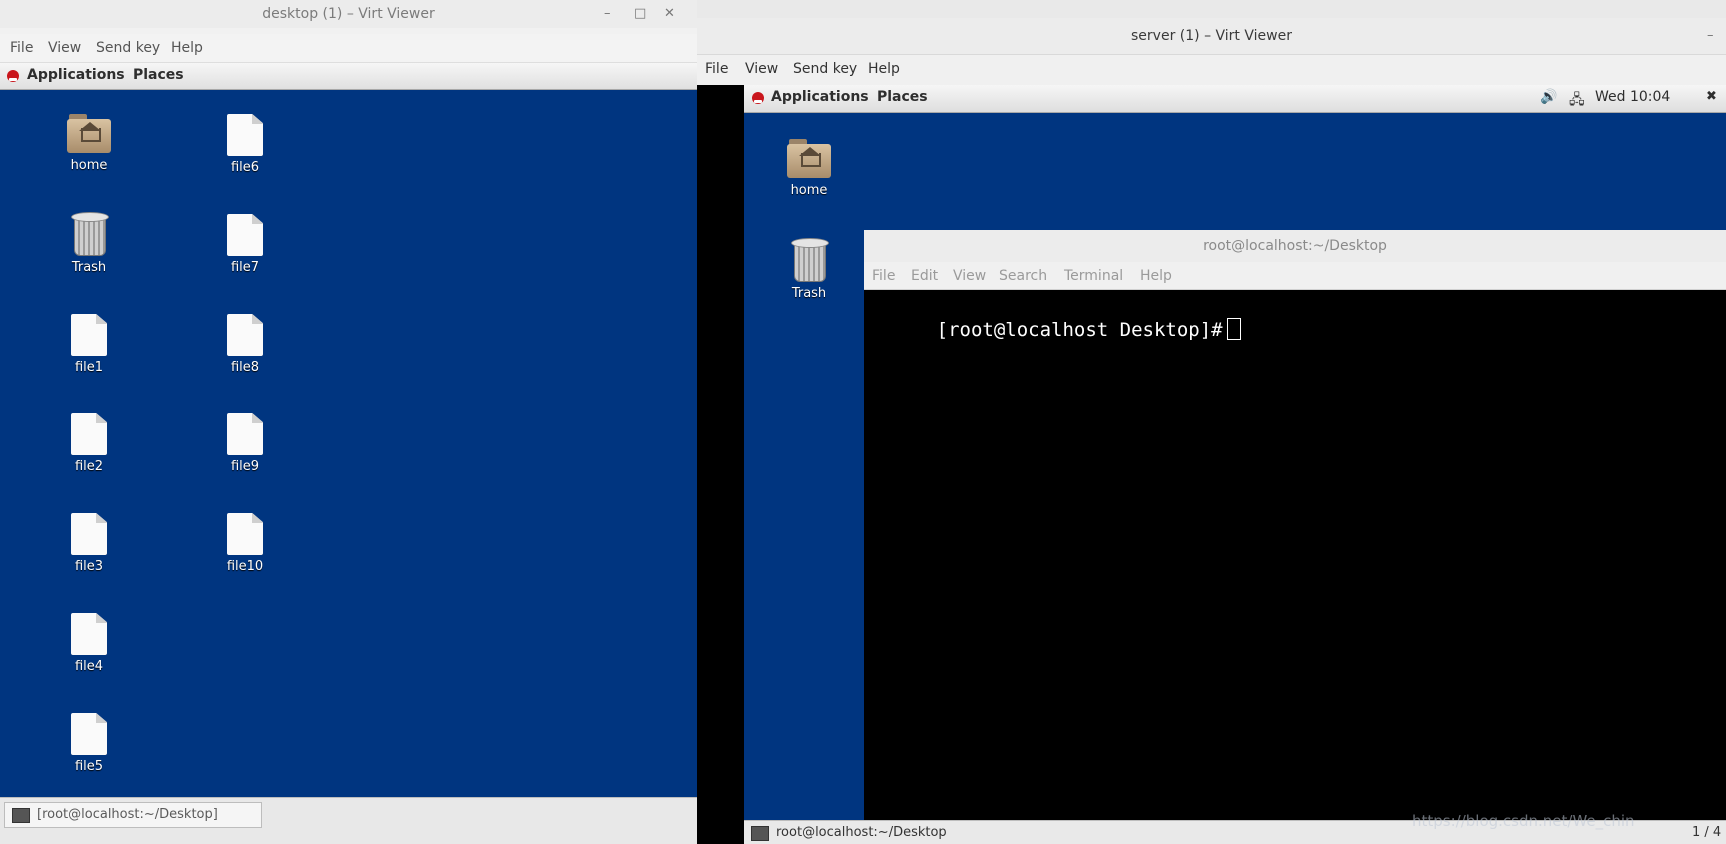 The width and height of the screenshot is (1726, 844). I want to click on terminal-menu-file: File, so click(883, 276).